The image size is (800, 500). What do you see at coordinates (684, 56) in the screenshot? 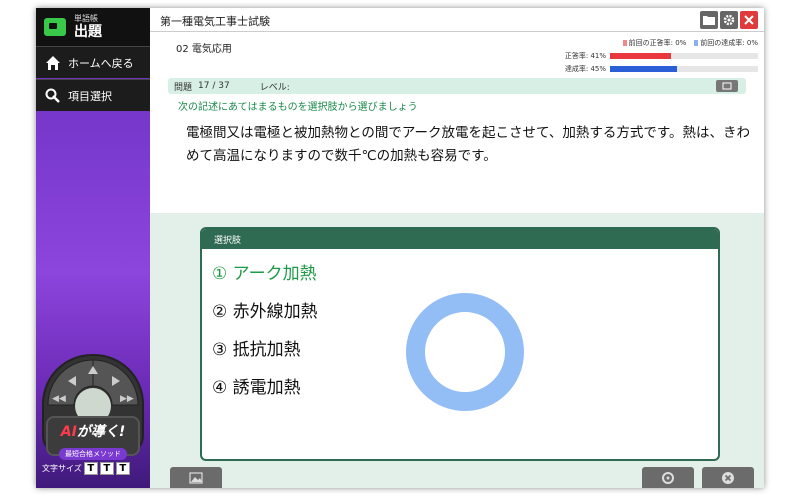
I see `correct-rate-bar` at bounding box center [684, 56].